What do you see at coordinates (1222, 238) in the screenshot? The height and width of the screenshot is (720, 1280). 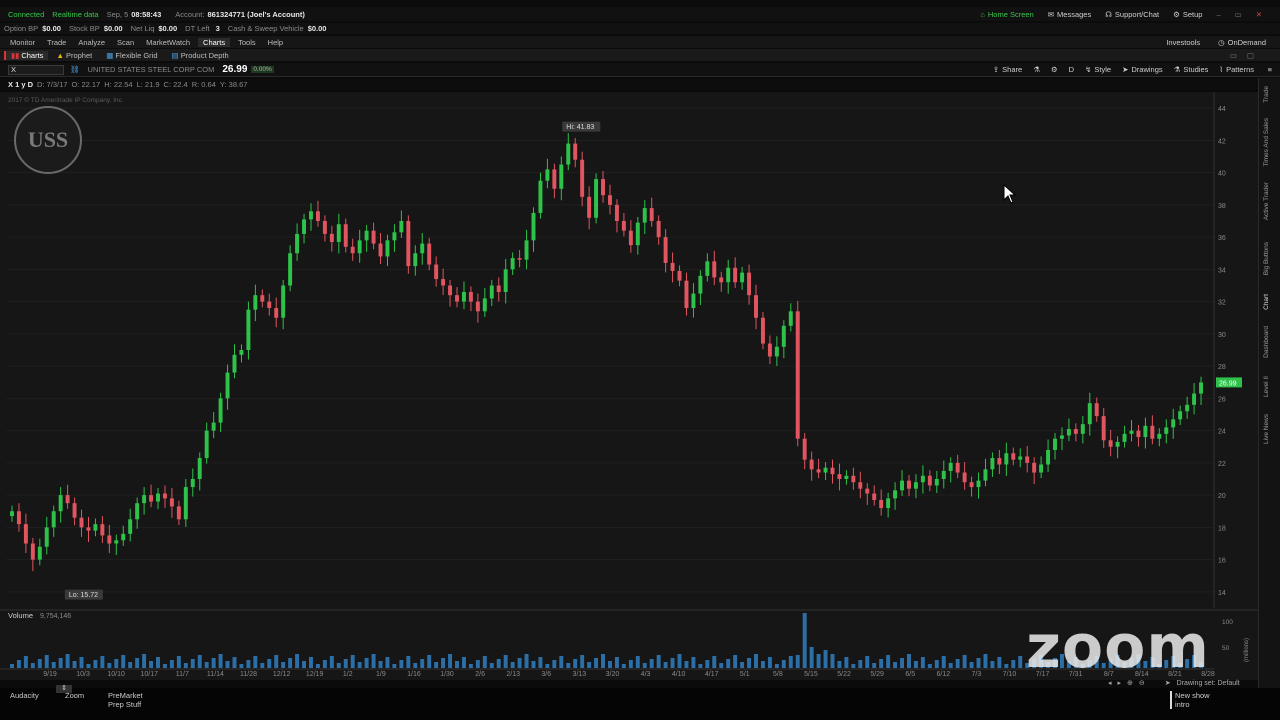 I see `y-tick-label: 36` at bounding box center [1222, 238].